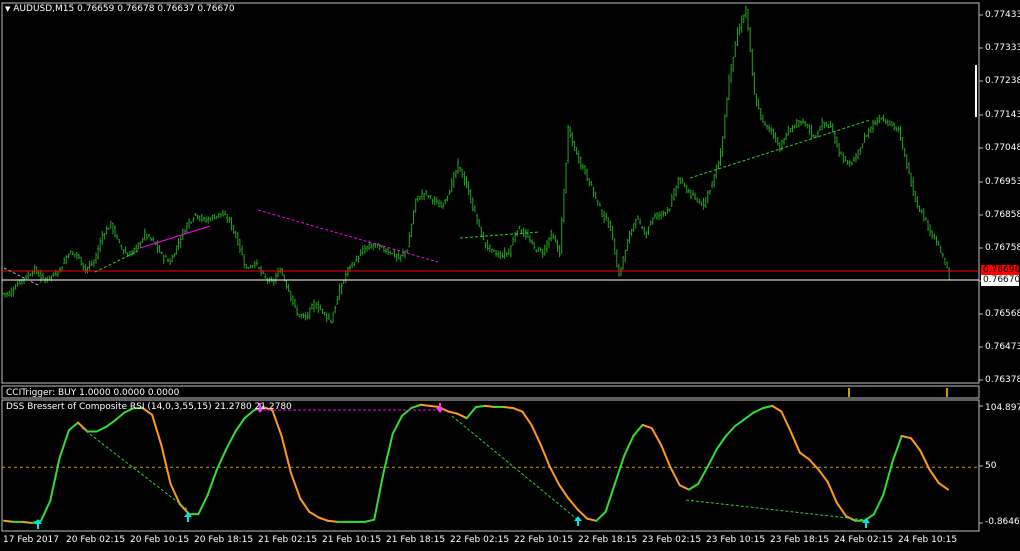 This screenshot has width=1020, height=551. What do you see at coordinates (1002, 148) in the screenshot?
I see `price-tick: 0.77048` at bounding box center [1002, 148].